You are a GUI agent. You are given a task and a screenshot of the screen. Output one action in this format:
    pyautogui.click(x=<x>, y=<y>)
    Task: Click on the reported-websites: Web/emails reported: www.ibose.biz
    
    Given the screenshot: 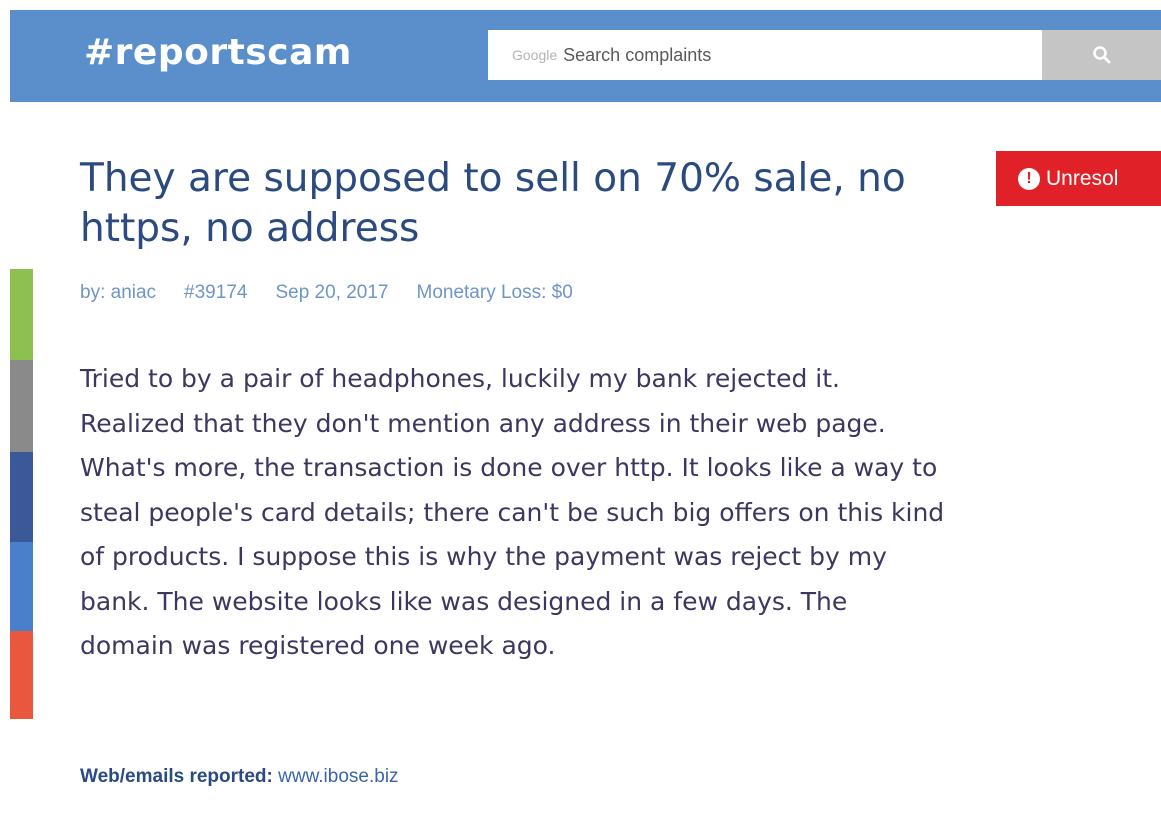 What is the action you would take?
    pyautogui.click(x=239, y=777)
    